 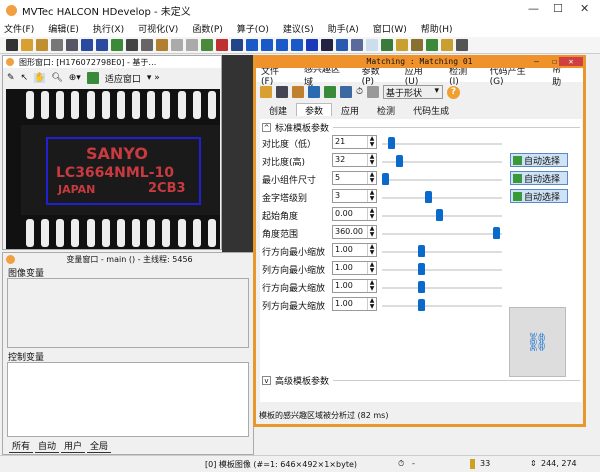 What do you see at coordinates (162, 45) in the screenshot?
I see `paste-icon` at bounding box center [162, 45].